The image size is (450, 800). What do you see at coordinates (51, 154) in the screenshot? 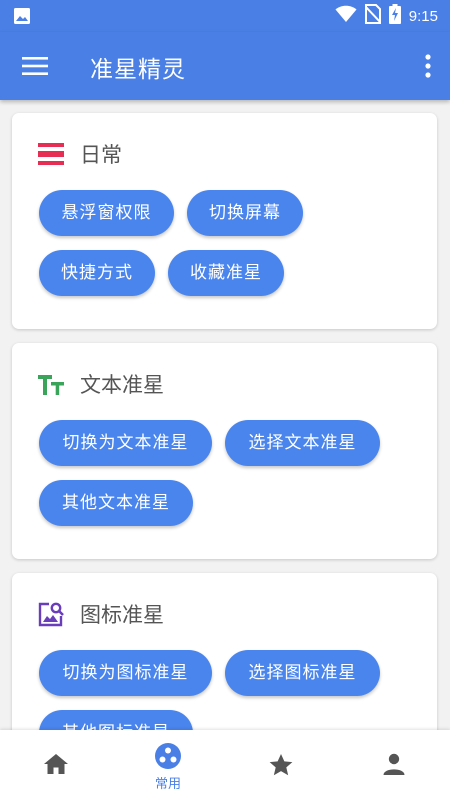
I see `list-icon` at bounding box center [51, 154].